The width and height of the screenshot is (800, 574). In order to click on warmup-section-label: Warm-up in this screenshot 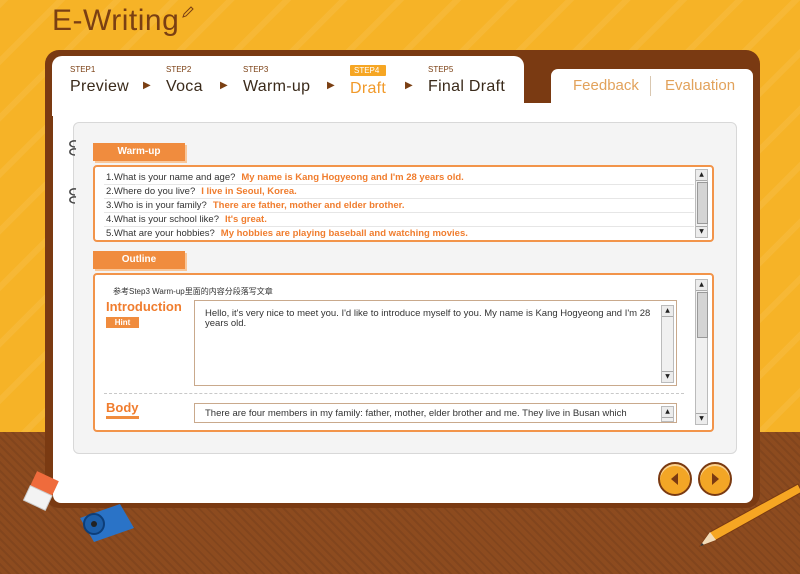, I will do `click(139, 152)`.